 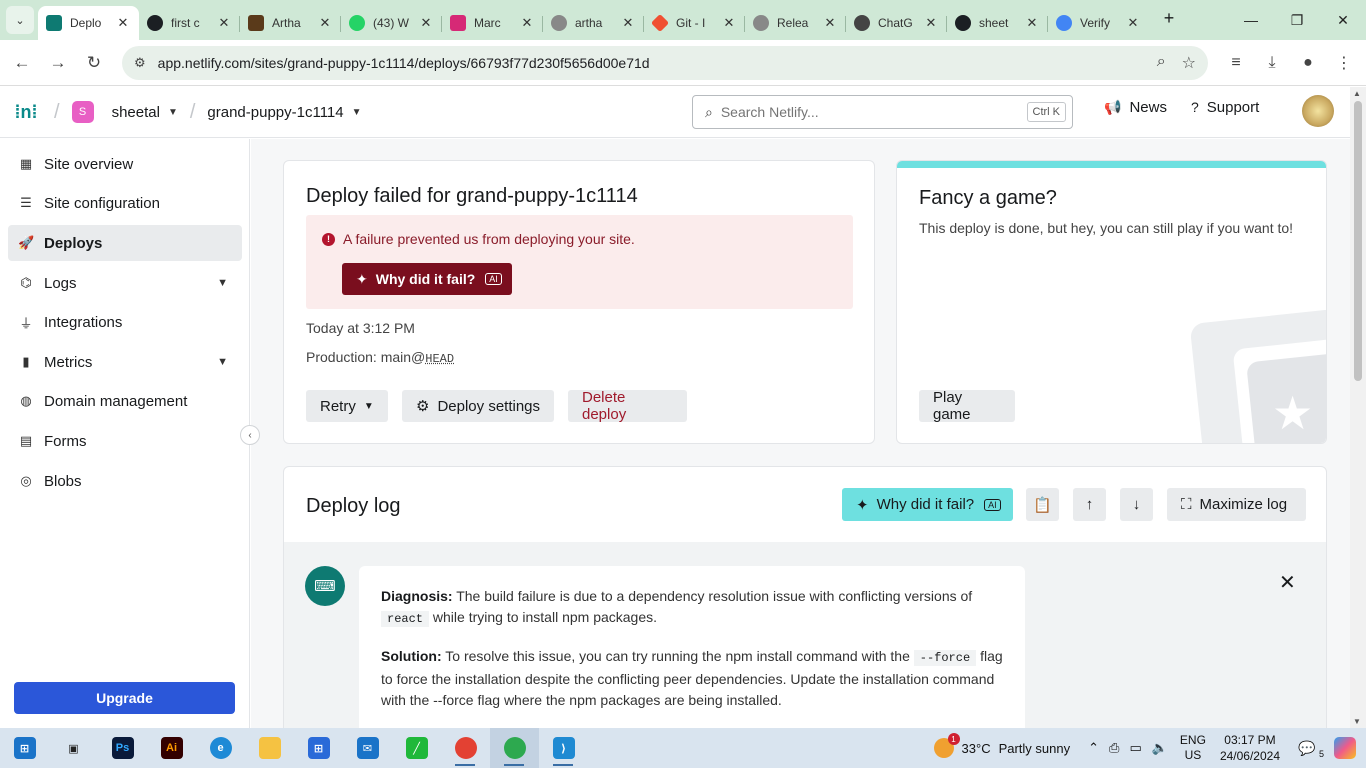 What do you see at coordinates (250, 435) in the screenshot?
I see `collapse-sidebar-button: ‹` at bounding box center [250, 435].